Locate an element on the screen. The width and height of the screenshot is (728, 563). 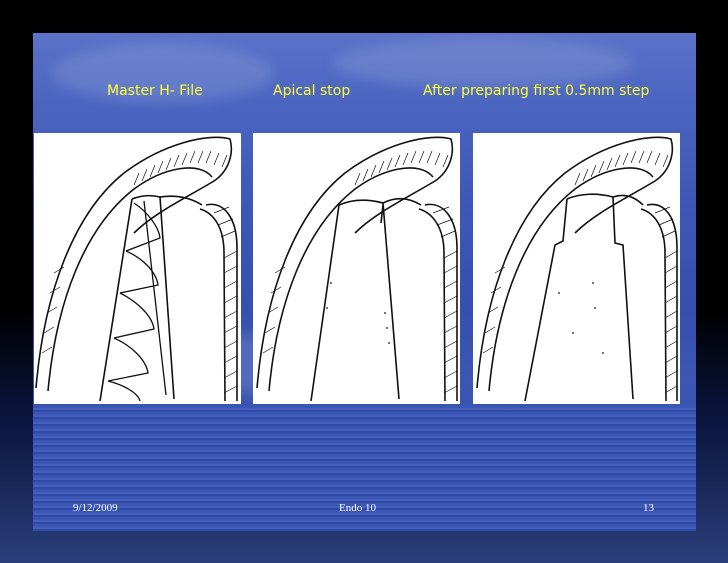
tooth-diagram-master-h-file is located at coordinates (137, 268).